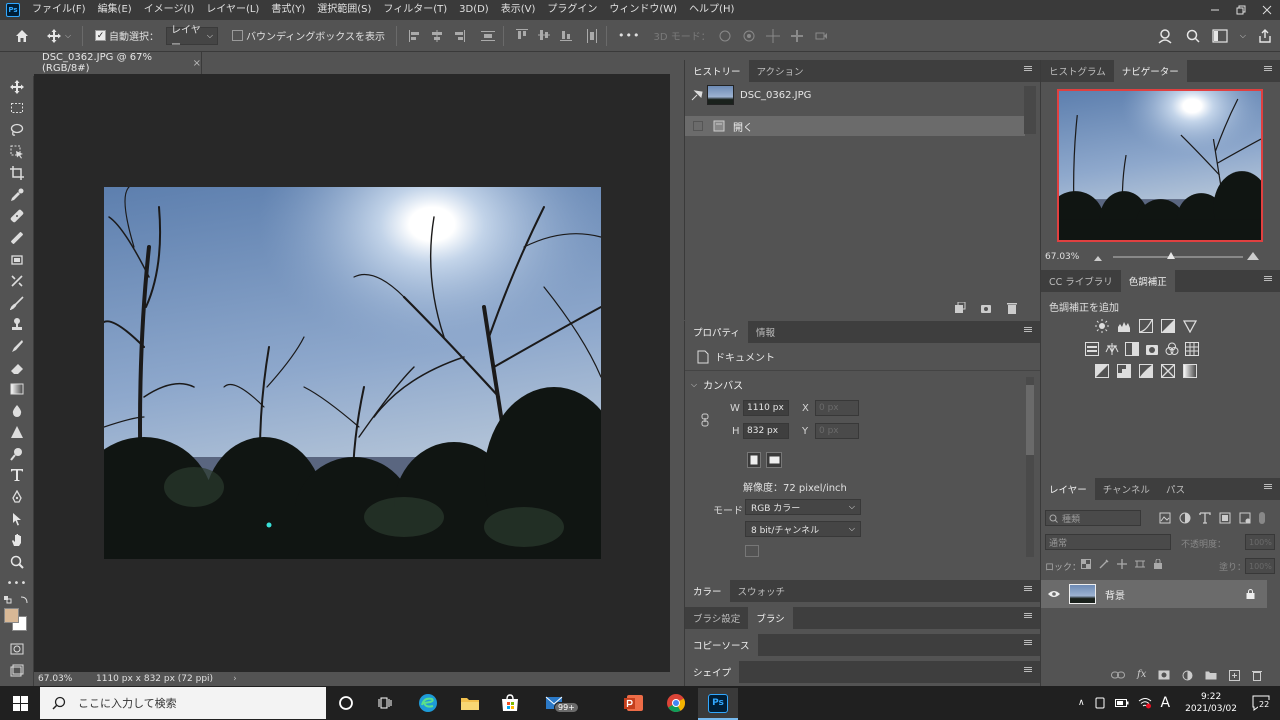 Image resolution: width=1280 pixels, height=720 pixels. Describe the element at coordinates (1126, 489) in the screenshot. I see `tab-channels: チャンネル` at that location.